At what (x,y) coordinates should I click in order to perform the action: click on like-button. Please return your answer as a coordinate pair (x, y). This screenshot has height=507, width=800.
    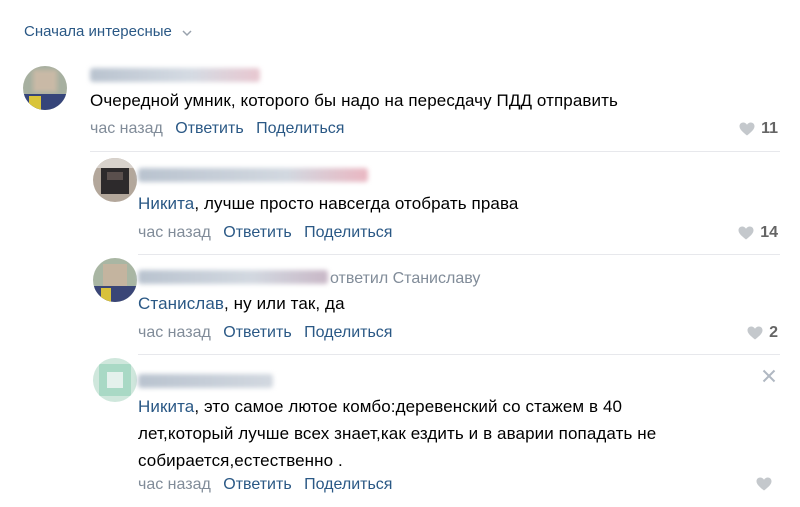
    Looking at the image, I should click on (767, 484).